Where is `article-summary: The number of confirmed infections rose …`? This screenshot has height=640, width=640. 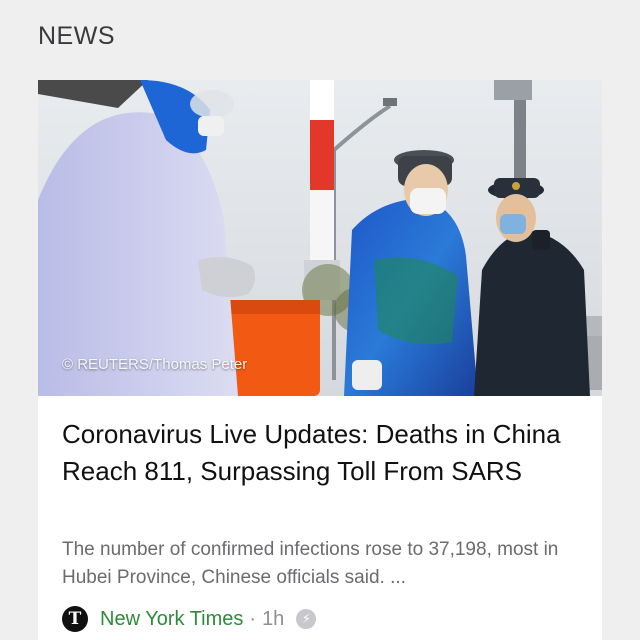
article-summary: The number of confirmed infections rose … is located at coordinates (310, 563).